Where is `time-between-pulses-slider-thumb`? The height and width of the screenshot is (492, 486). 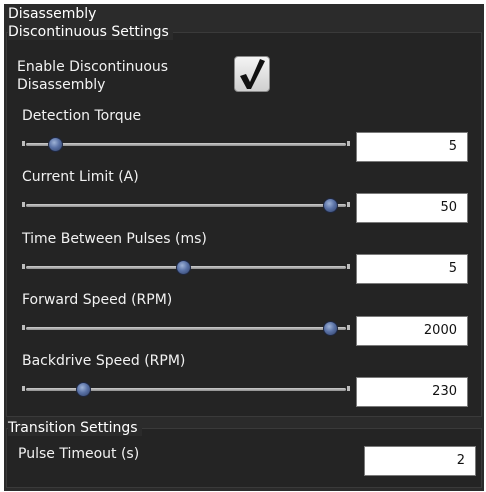
time-between-pulses-slider-thumb is located at coordinates (183, 267).